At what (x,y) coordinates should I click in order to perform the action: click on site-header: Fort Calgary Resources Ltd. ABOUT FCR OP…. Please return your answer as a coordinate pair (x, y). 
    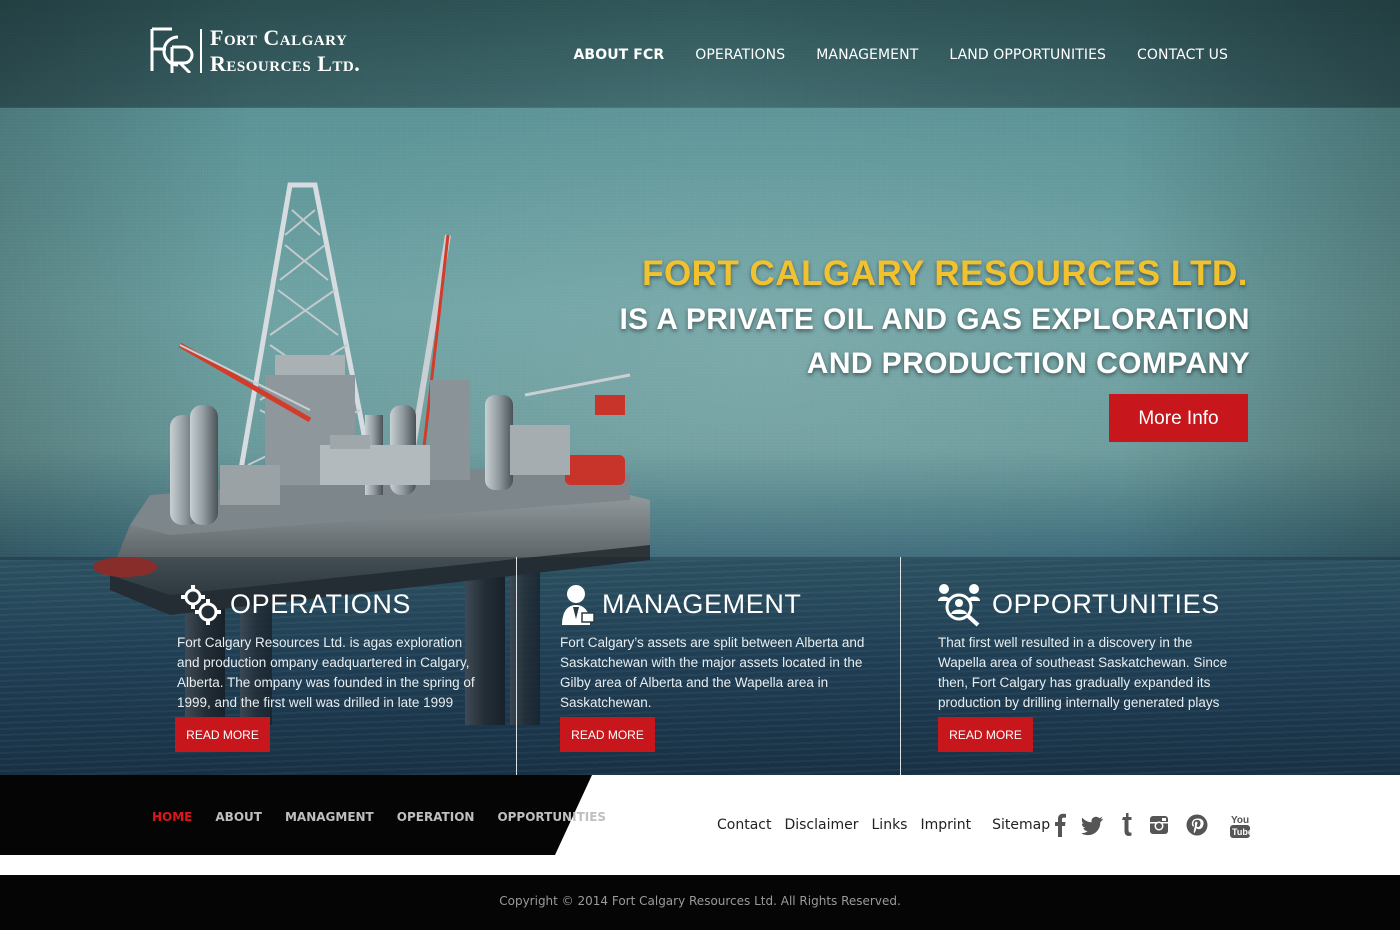
    Looking at the image, I should click on (700, 54).